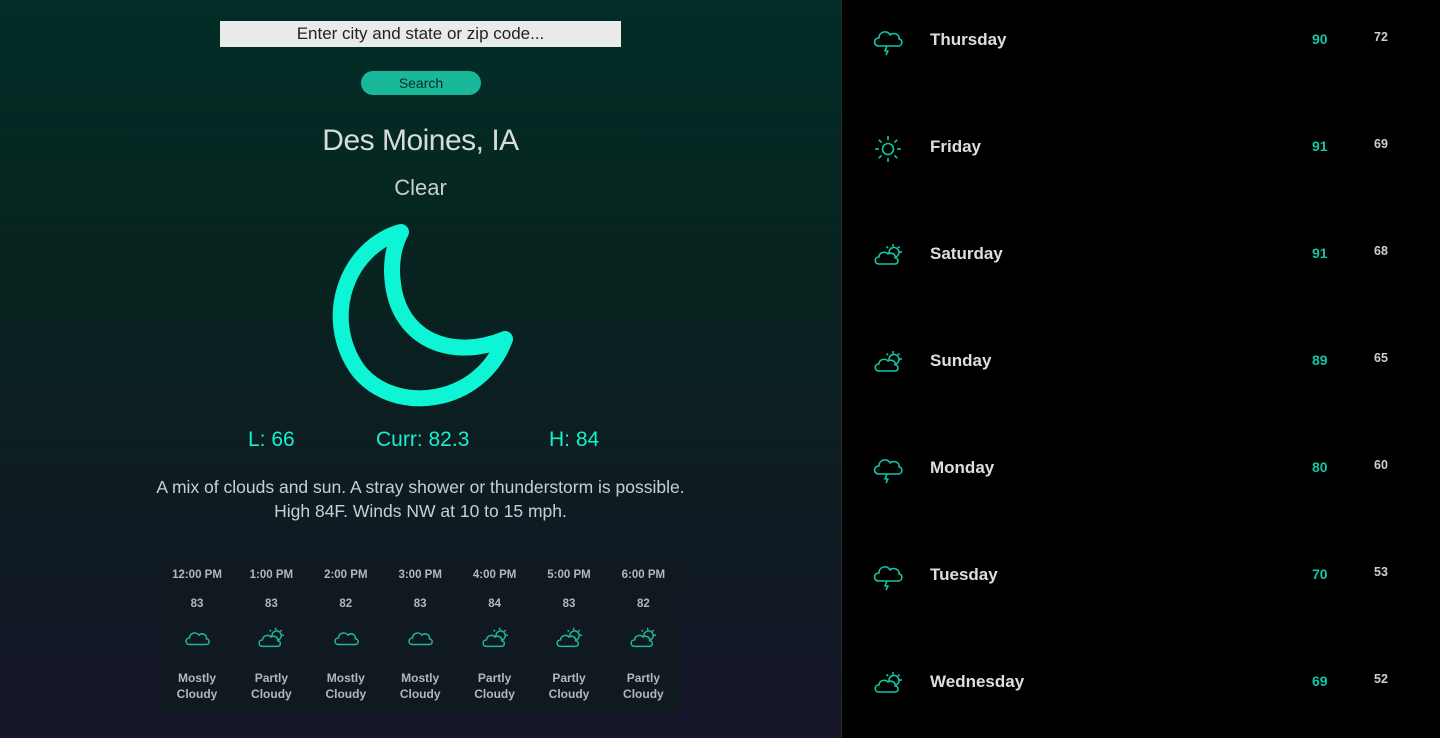  What do you see at coordinates (643, 575) in the screenshot?
I see `hour-time: 6:00 PM` at bounding box center [643, 575].